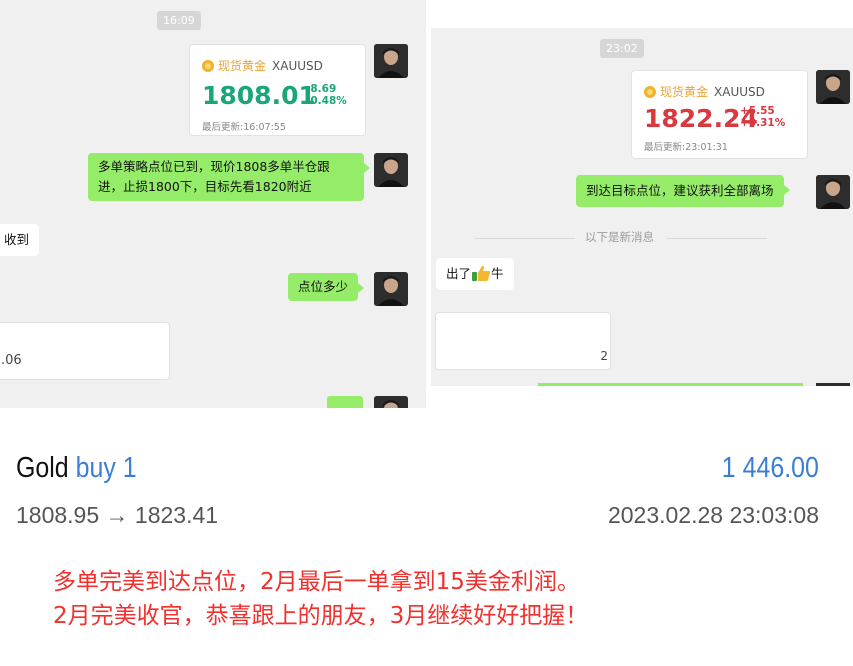 This screenshot has width=853, height=666. Describe the element at coordinates (686, 147) in the screenshot. I see `quote-updated-time: 最后更新:23:01:31` at that location.